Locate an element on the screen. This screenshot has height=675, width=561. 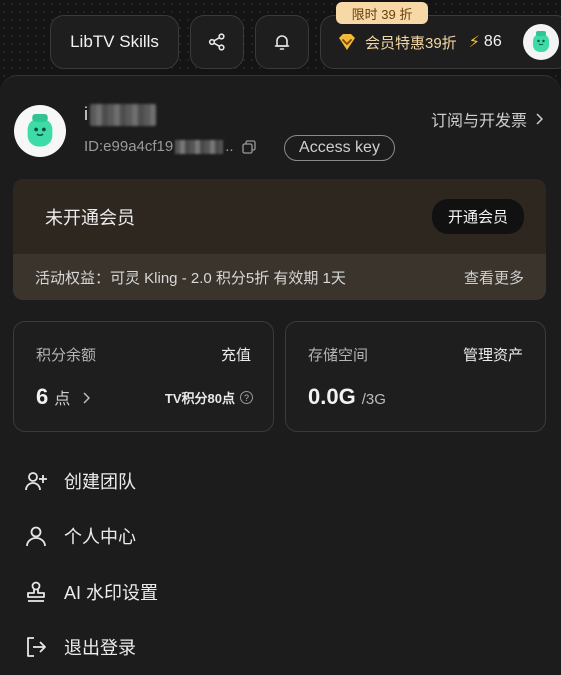
menu-watermark-settings: AI 水印设置 is located at coordinates (91, 592).